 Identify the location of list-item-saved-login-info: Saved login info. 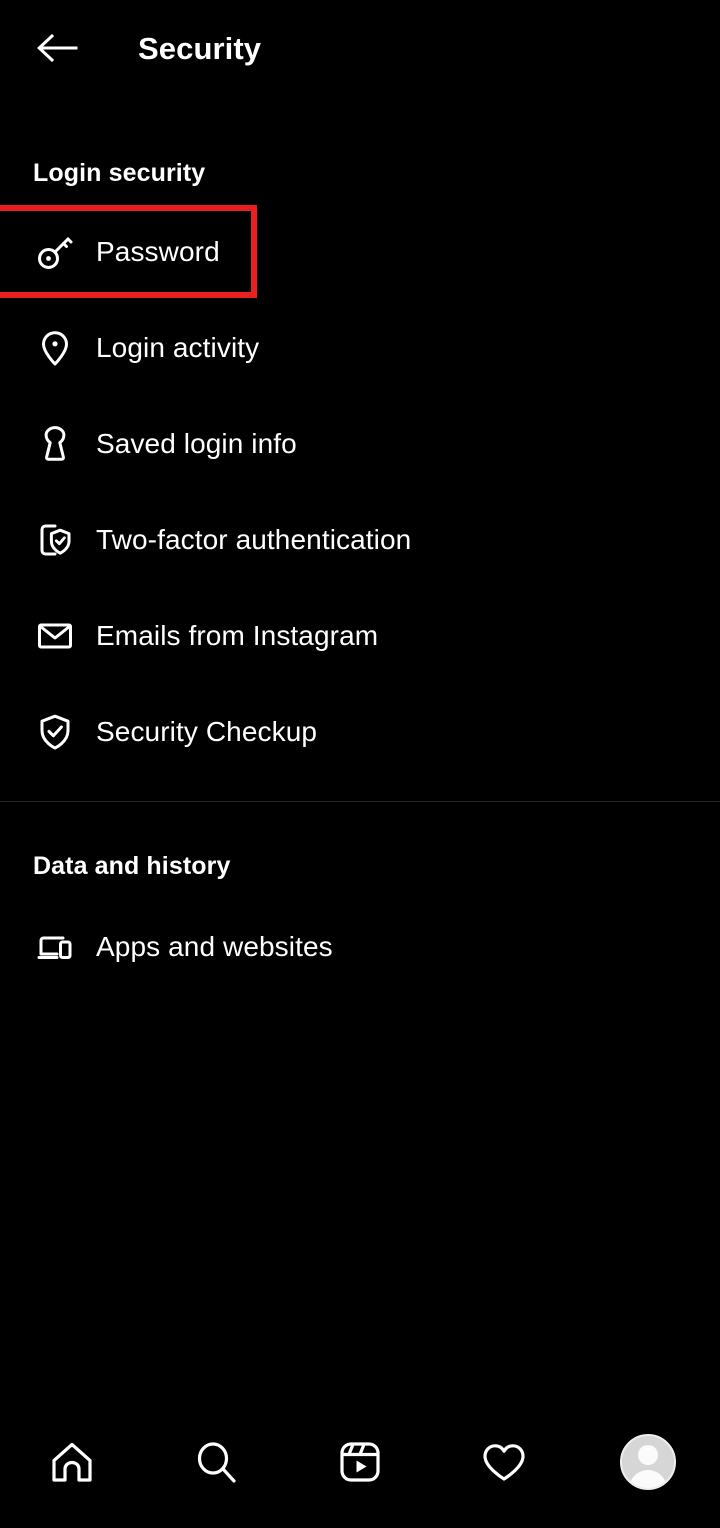
(360, 444).